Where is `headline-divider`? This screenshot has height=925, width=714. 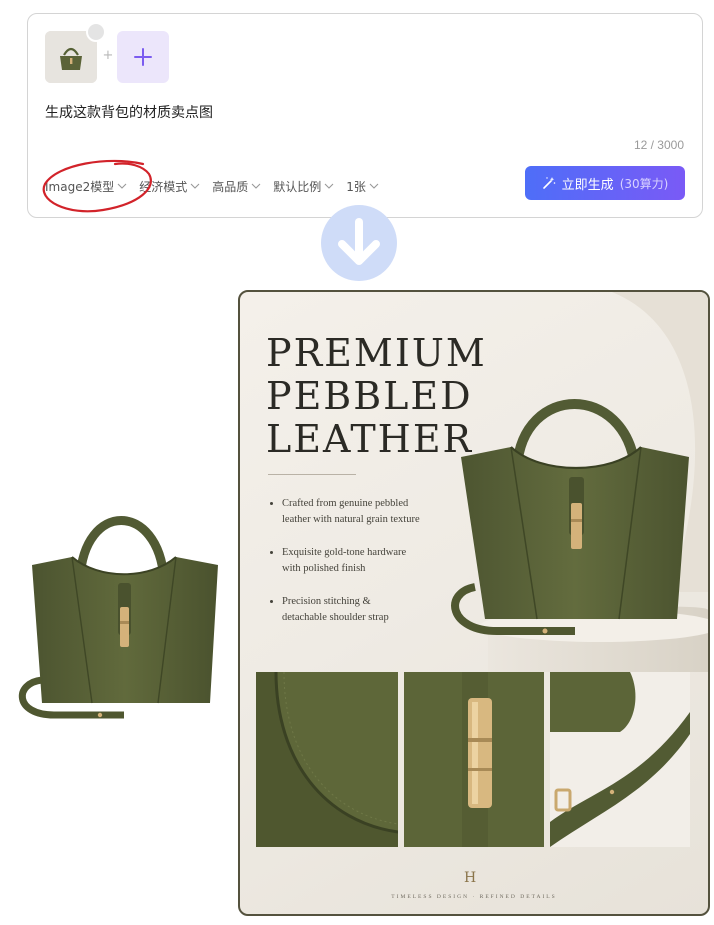
headline-divider is located at coordinates (312, 474).